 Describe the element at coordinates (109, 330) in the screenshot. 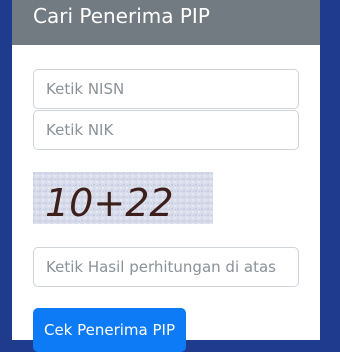

I see `check-recipient-button: Cek Penerima PIP` at that location.